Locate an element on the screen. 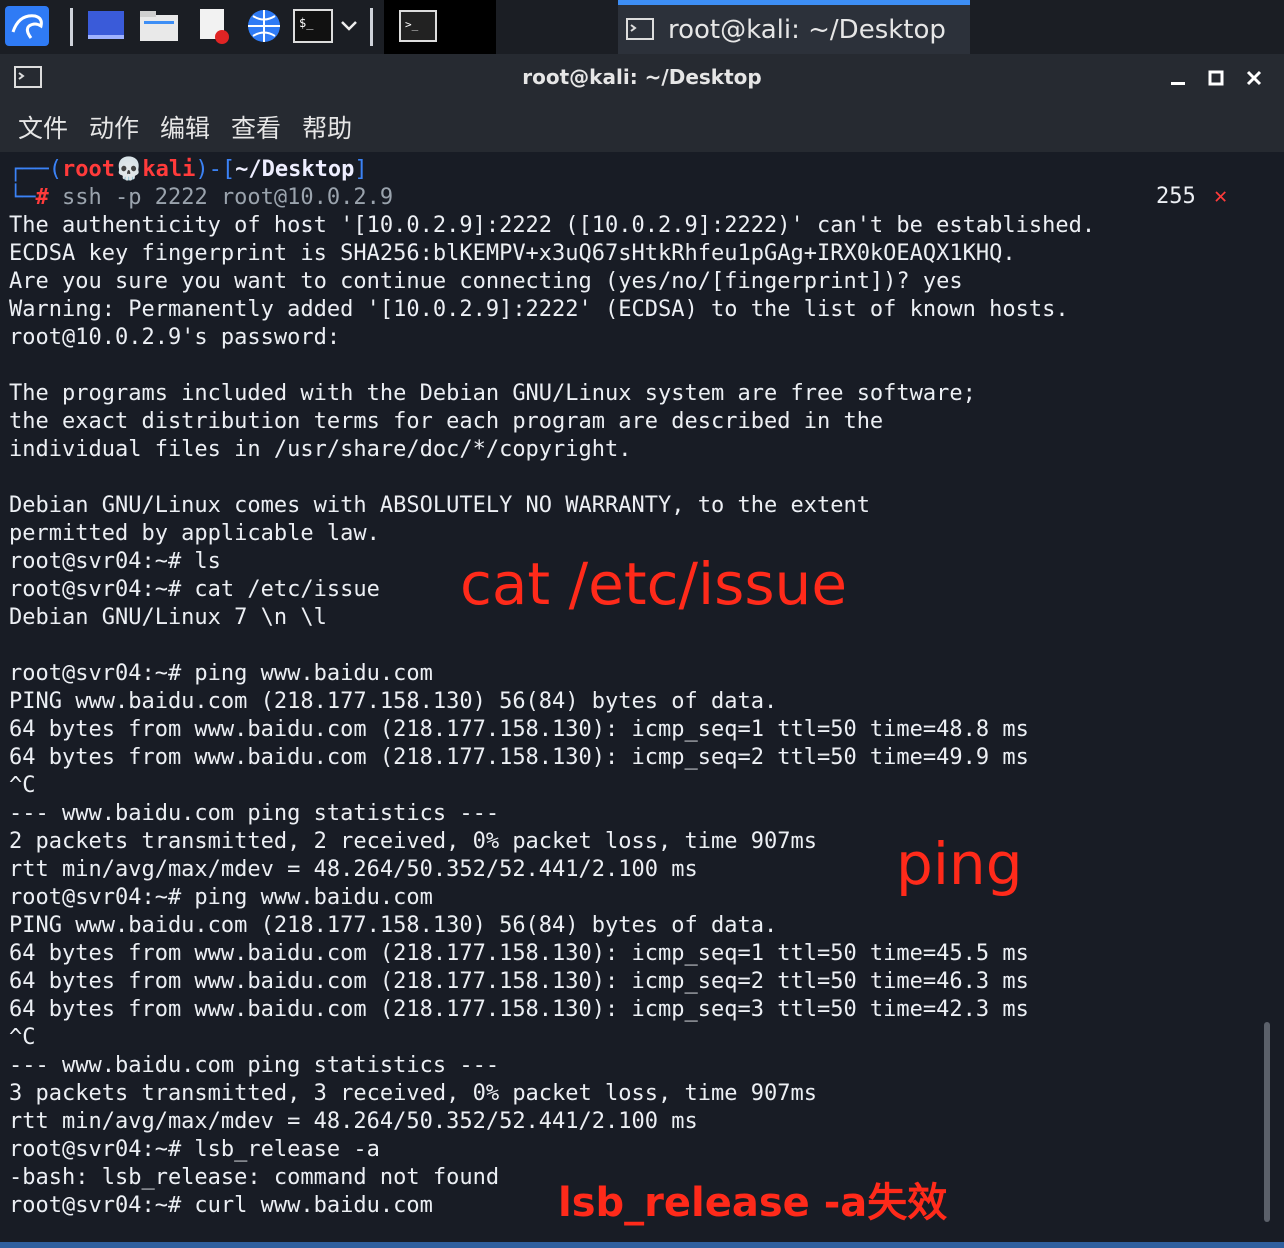 The image size is (1284, 1248). minimize-button is located at coordinates (1178, 78).